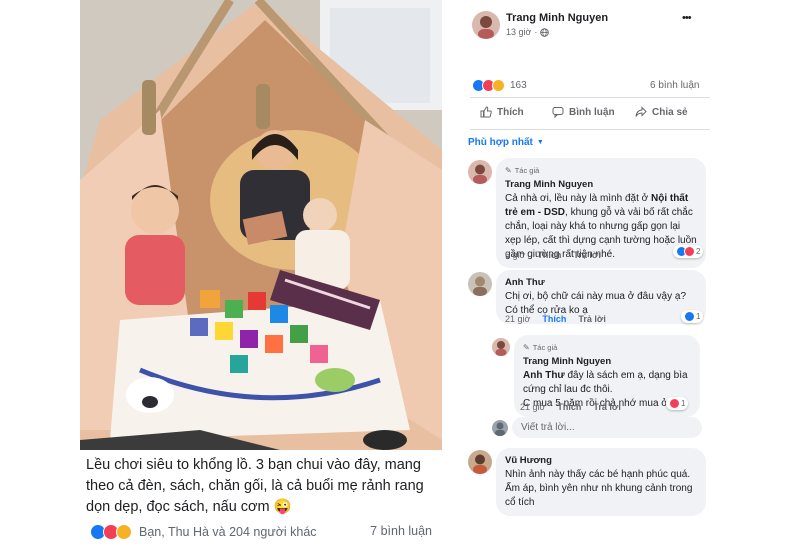 The width and height of the screenshot is (800, 550). I want to click on commenter-name: Anh Thư, so click(601, 283).